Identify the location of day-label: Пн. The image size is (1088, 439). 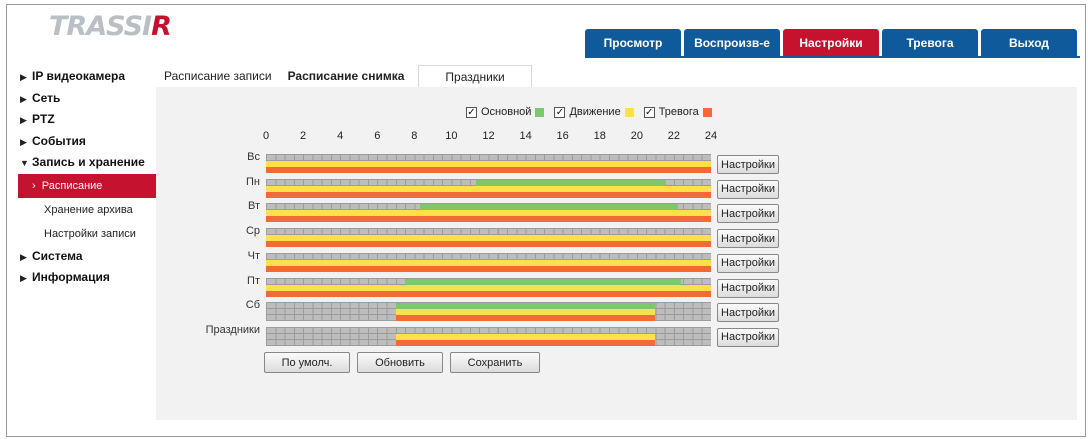
(253, 181).